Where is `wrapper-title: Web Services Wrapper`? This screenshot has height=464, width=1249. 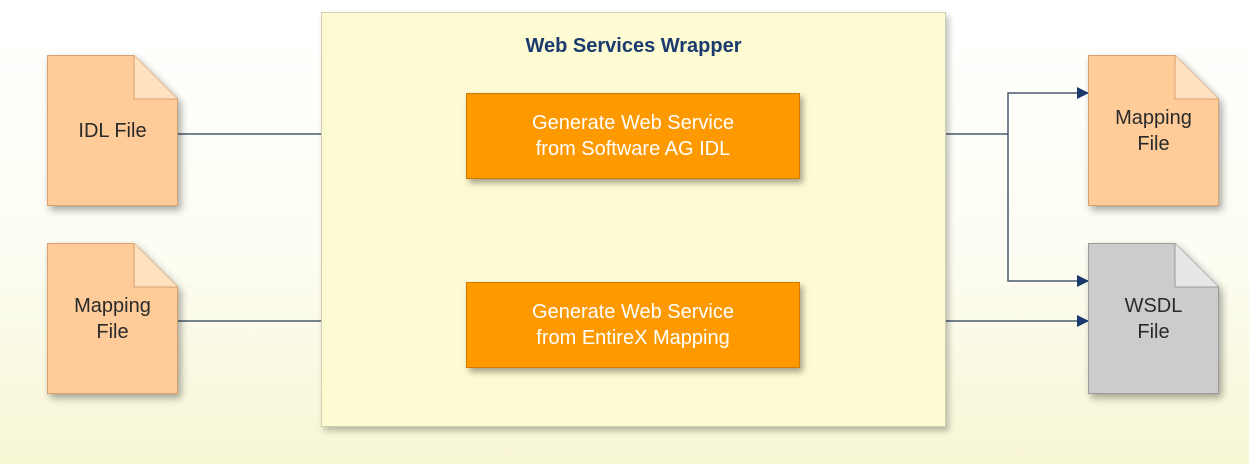
wrapper-title: Web Services Wrapper is located at coordinates (633, 46).